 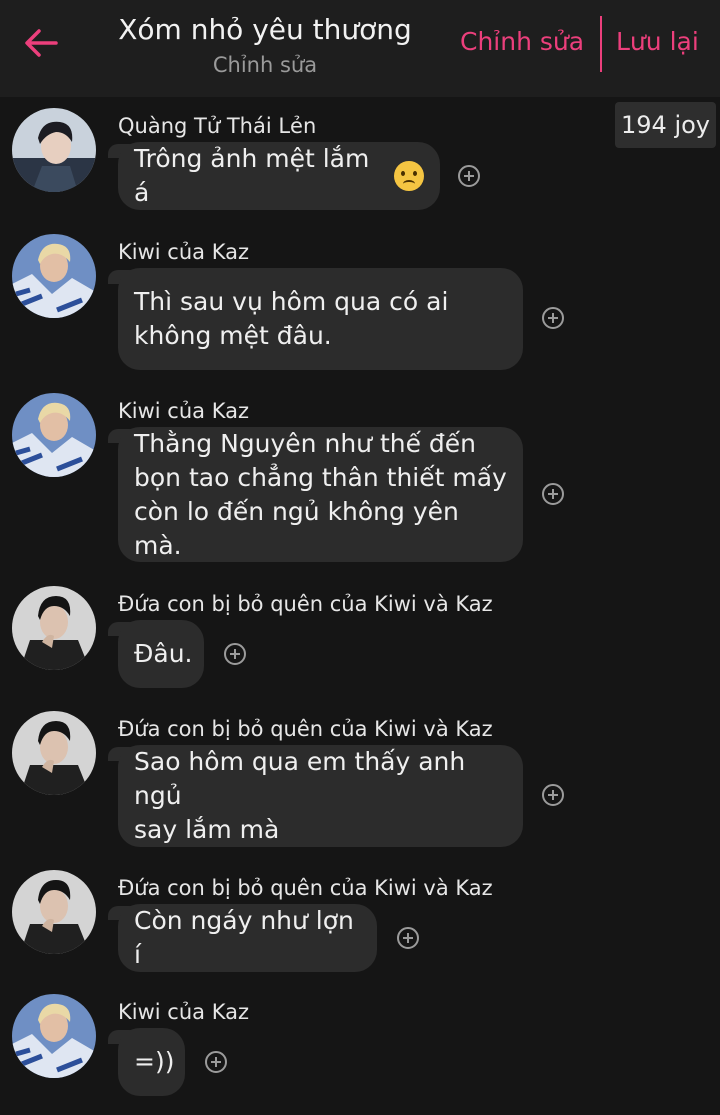 I want to click on message-text: Trông ảnh mệt lắm á, so click(x=252, y=175).